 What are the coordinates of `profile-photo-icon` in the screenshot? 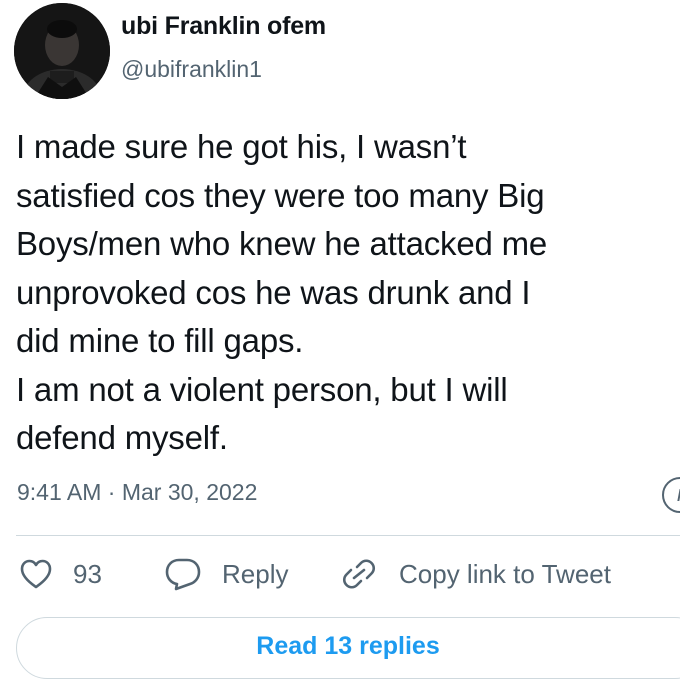 It's located at (62, 51).